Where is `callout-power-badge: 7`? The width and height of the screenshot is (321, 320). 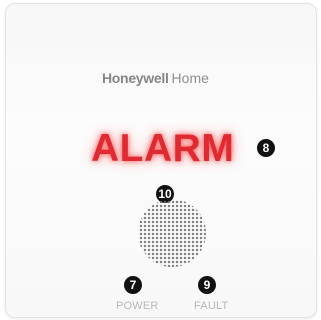 callout-power-badge: 7 is located at coordinates (133, 285).